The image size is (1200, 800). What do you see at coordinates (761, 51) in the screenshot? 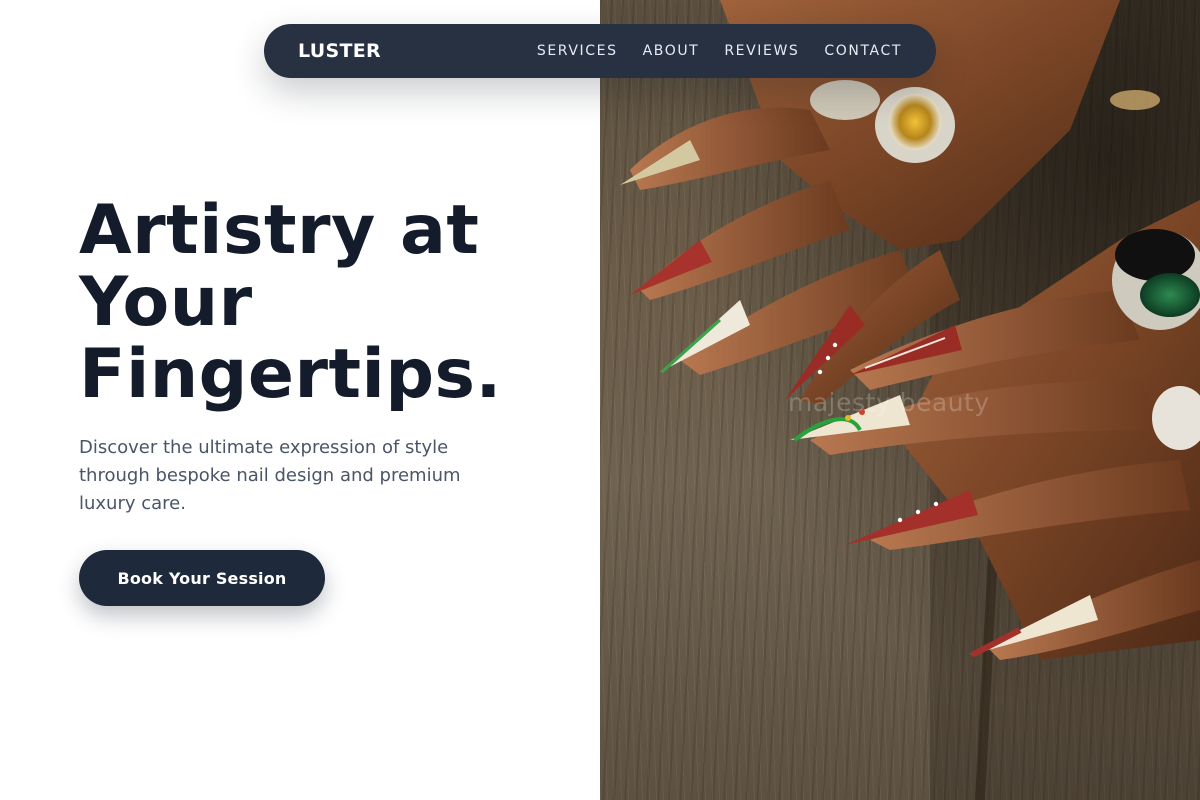
I see `nav-link-reviews: REVIEWS` at bounding box center [761, 51].